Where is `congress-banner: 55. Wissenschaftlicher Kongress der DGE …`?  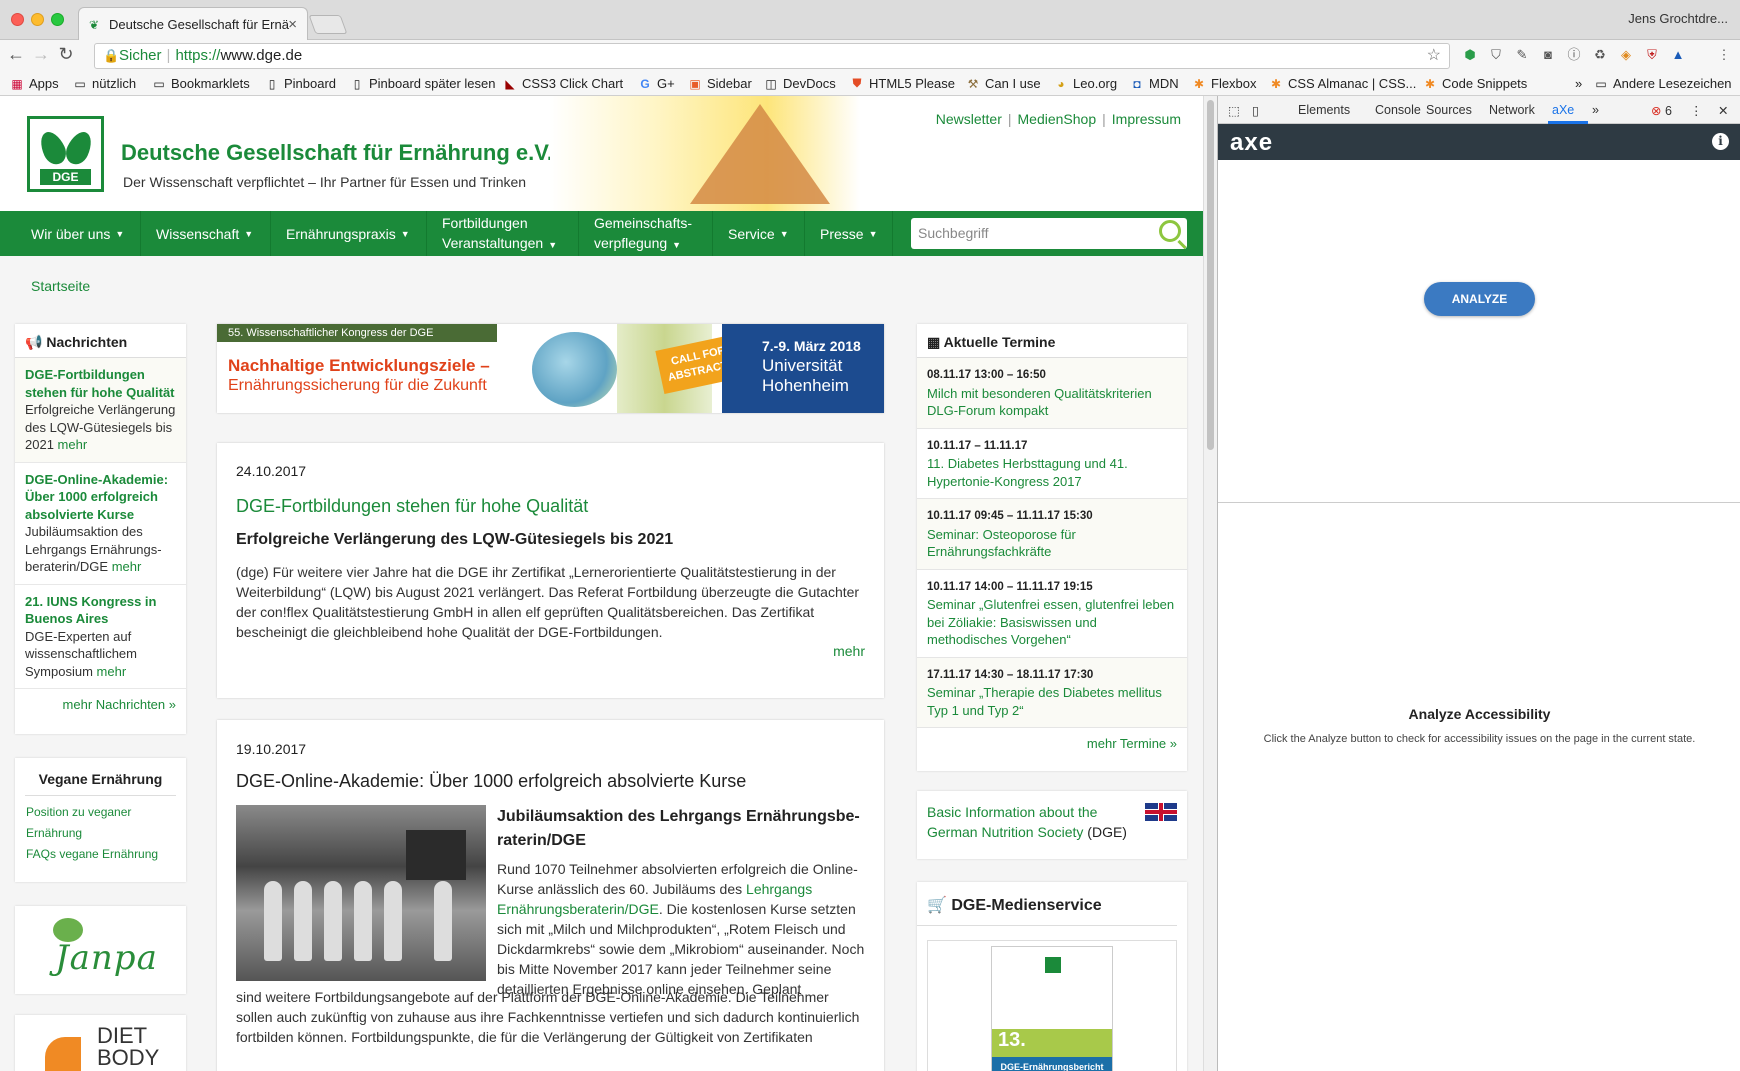
congress-banner: 55. Wissenschaftlicher Kongress der DGE … is located at coordinates (550, 368).